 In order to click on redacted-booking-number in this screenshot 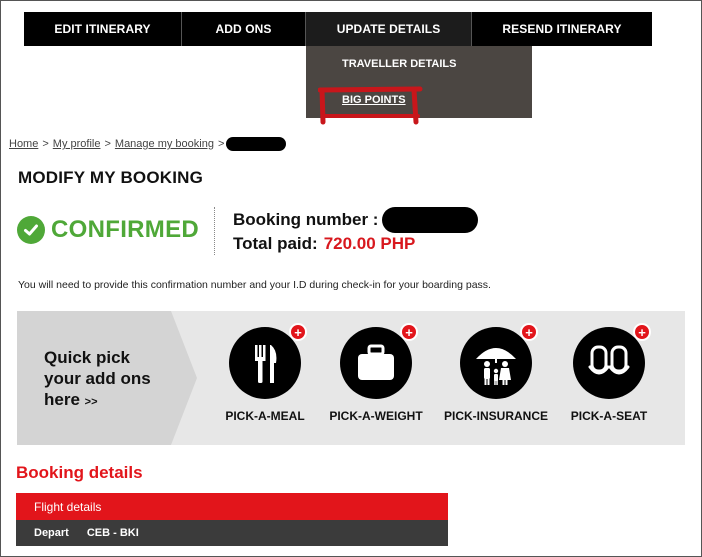, I will do `click(430, 220)`.